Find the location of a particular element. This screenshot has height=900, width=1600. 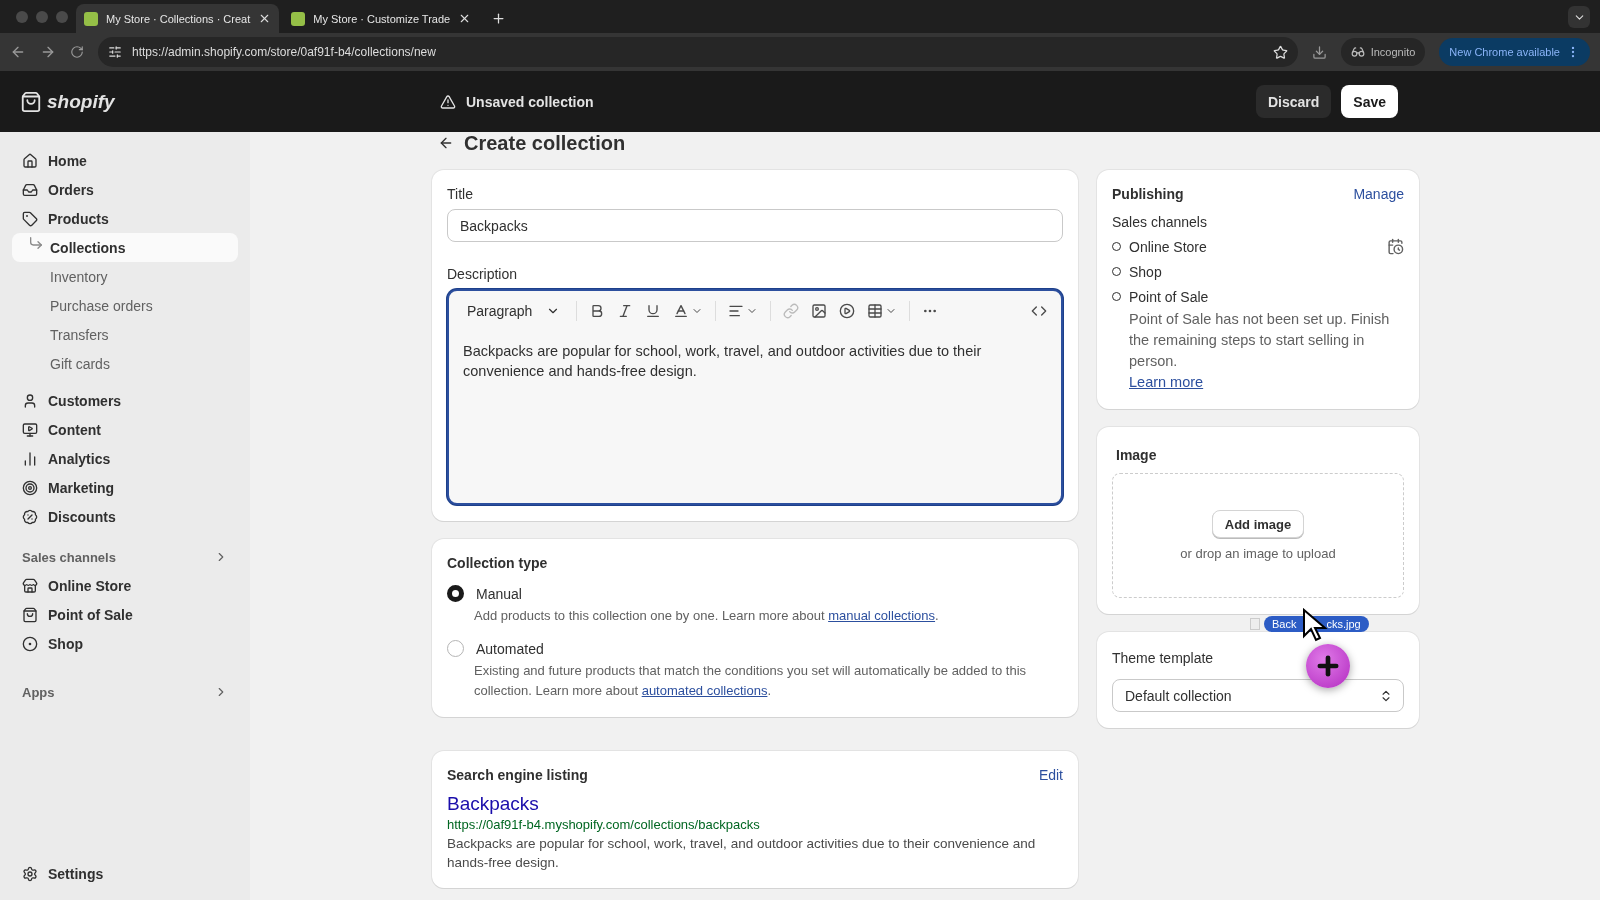

bar-chart-icon is located at coordinates (30, 458).